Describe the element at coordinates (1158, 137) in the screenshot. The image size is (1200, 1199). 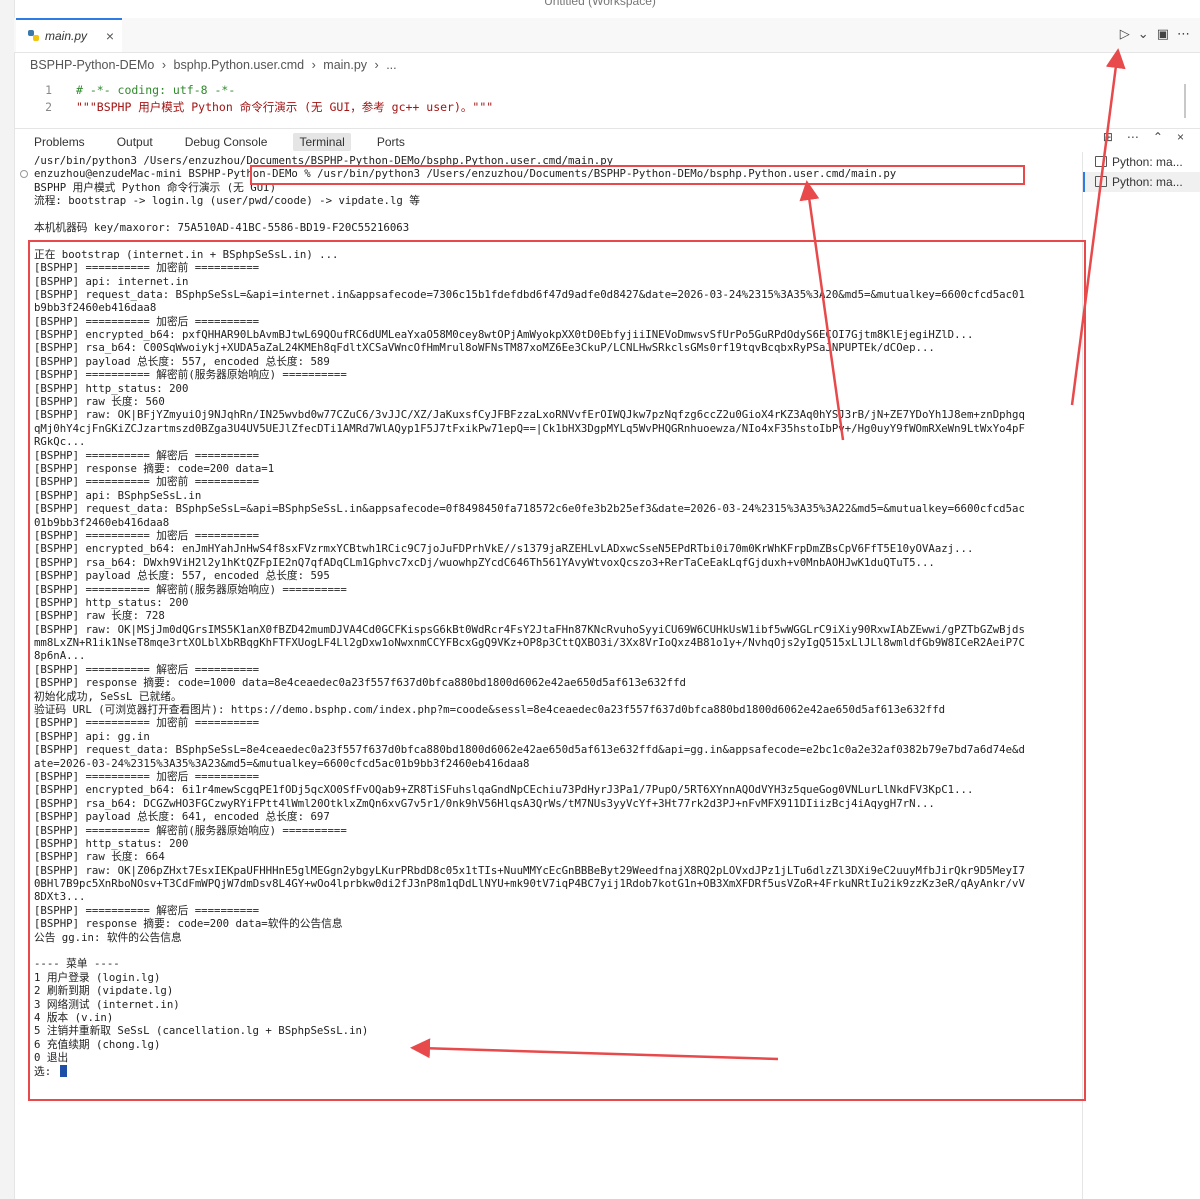
I see `maximize-panel-icon: ⌃` at that location.